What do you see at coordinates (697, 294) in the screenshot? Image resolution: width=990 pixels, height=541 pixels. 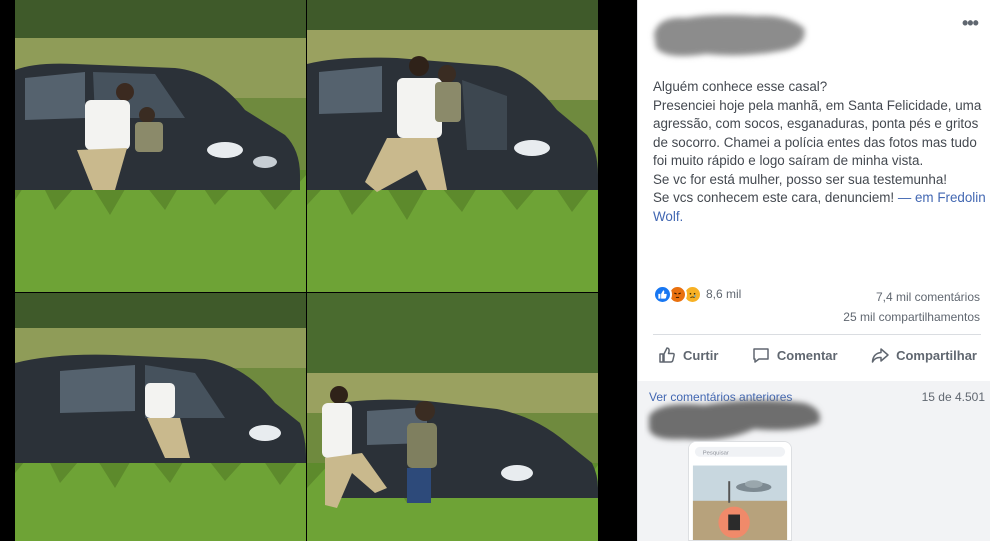 I see `reactions-summary: 8,6 mil` at bounding box center [697, 294].